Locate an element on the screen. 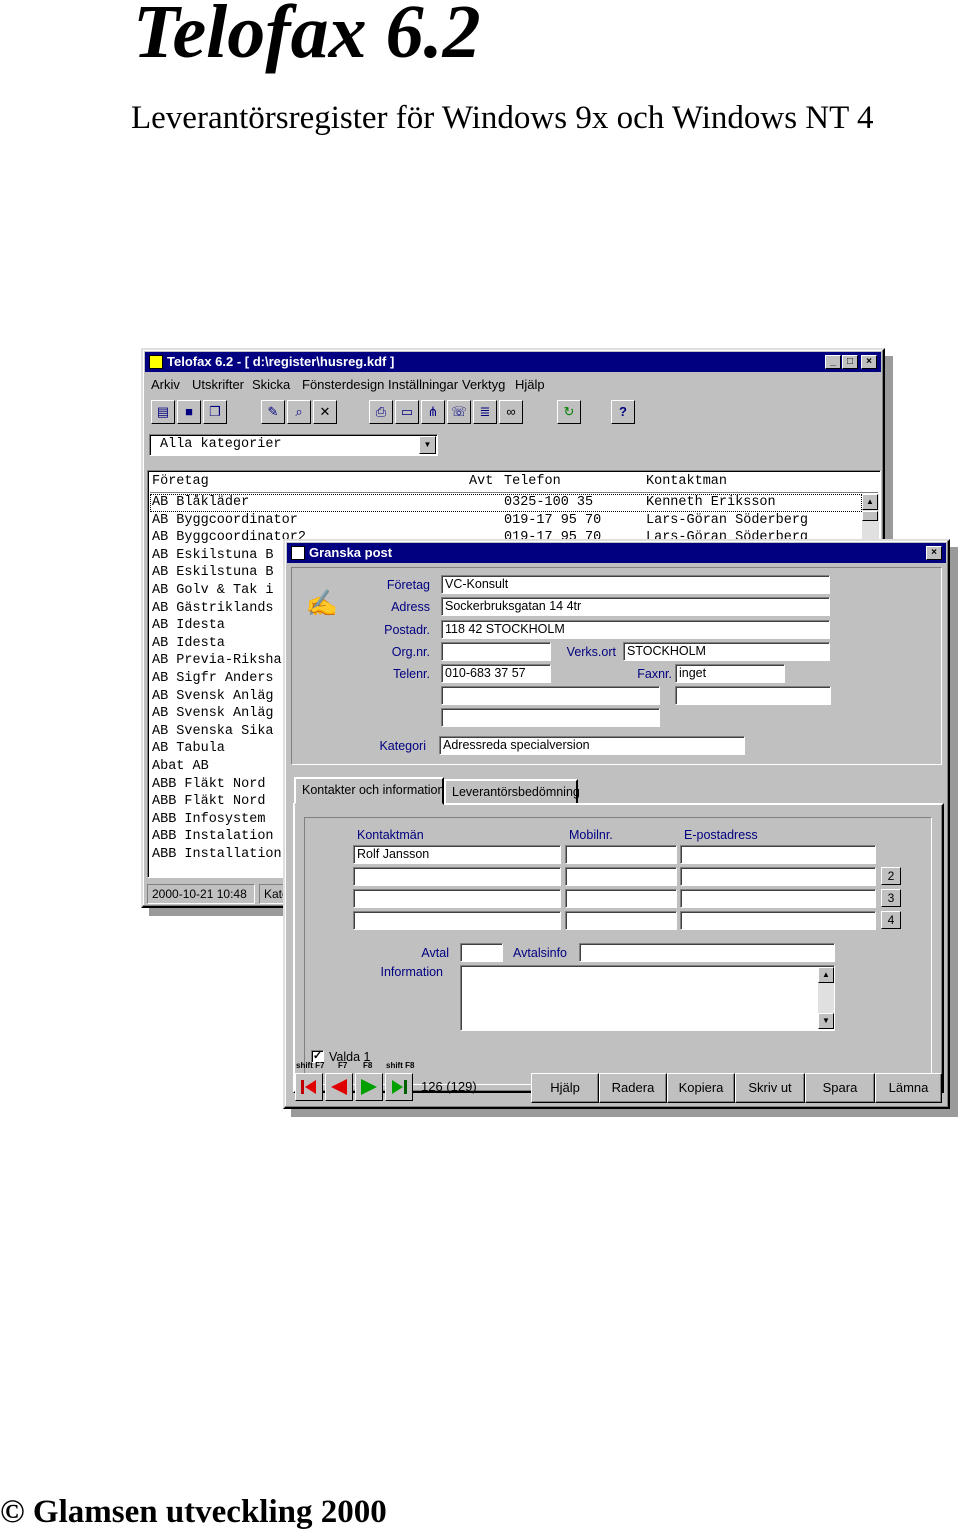  row-company: ABB Instalation is located at coordinates (213, 837).